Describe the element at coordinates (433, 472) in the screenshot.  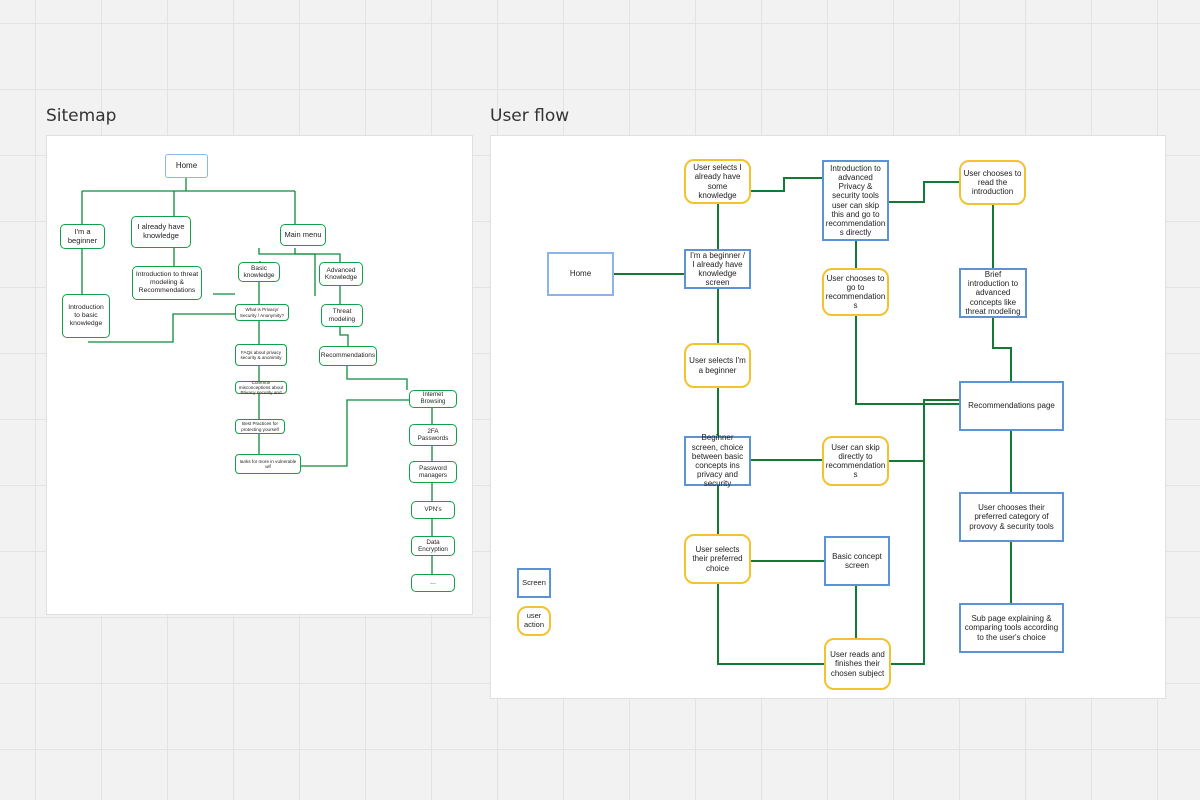
I see `sitemap-password-managers: Password managers` at that location.